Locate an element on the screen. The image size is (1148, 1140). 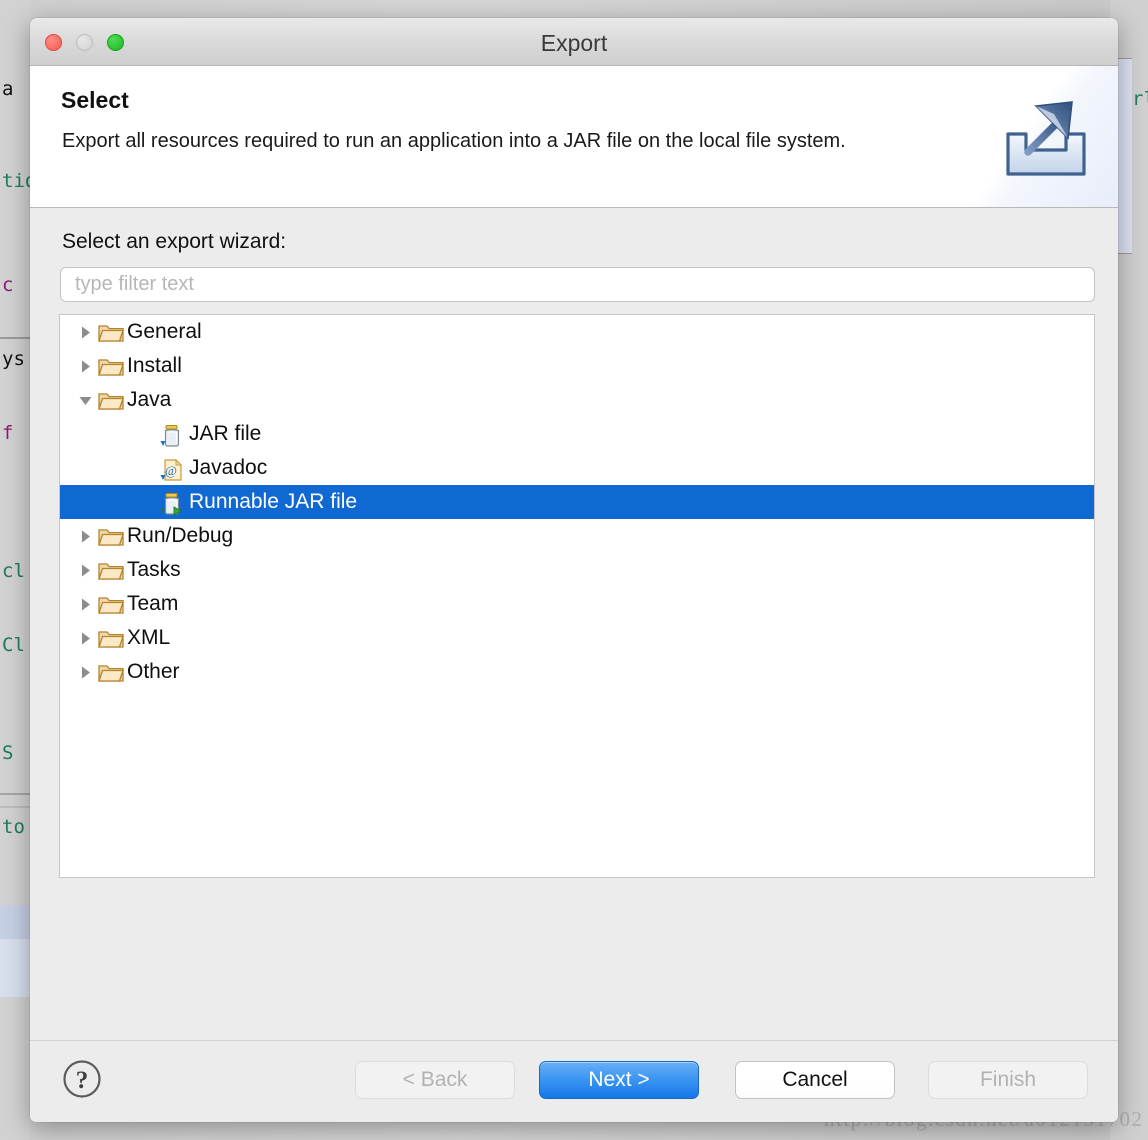
tree-item-install: Install is located at coordinates (577, 366).